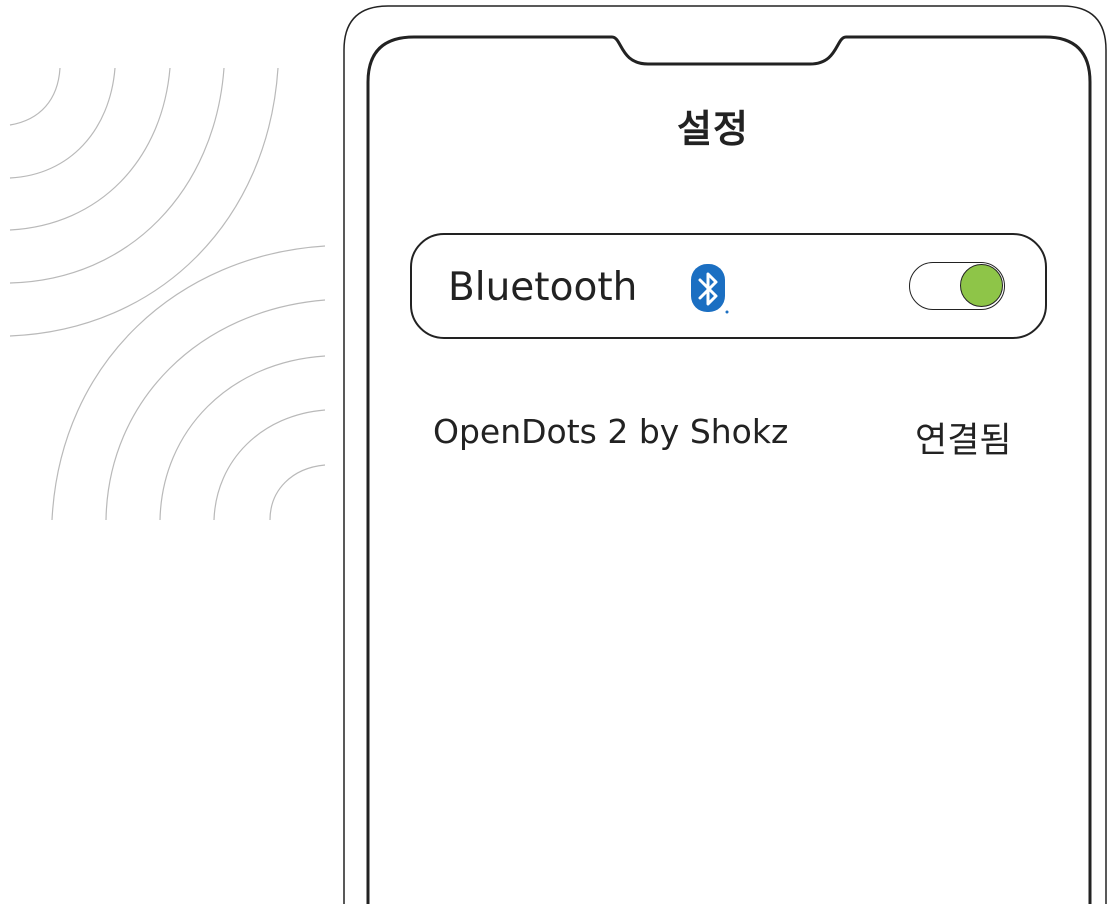 Image resolution: width=1110 pixels, height=904 pixels. Describe the element at coordinates (963, 441) in the screenshot. I see `device-connection-status: 연결됨` at that location.